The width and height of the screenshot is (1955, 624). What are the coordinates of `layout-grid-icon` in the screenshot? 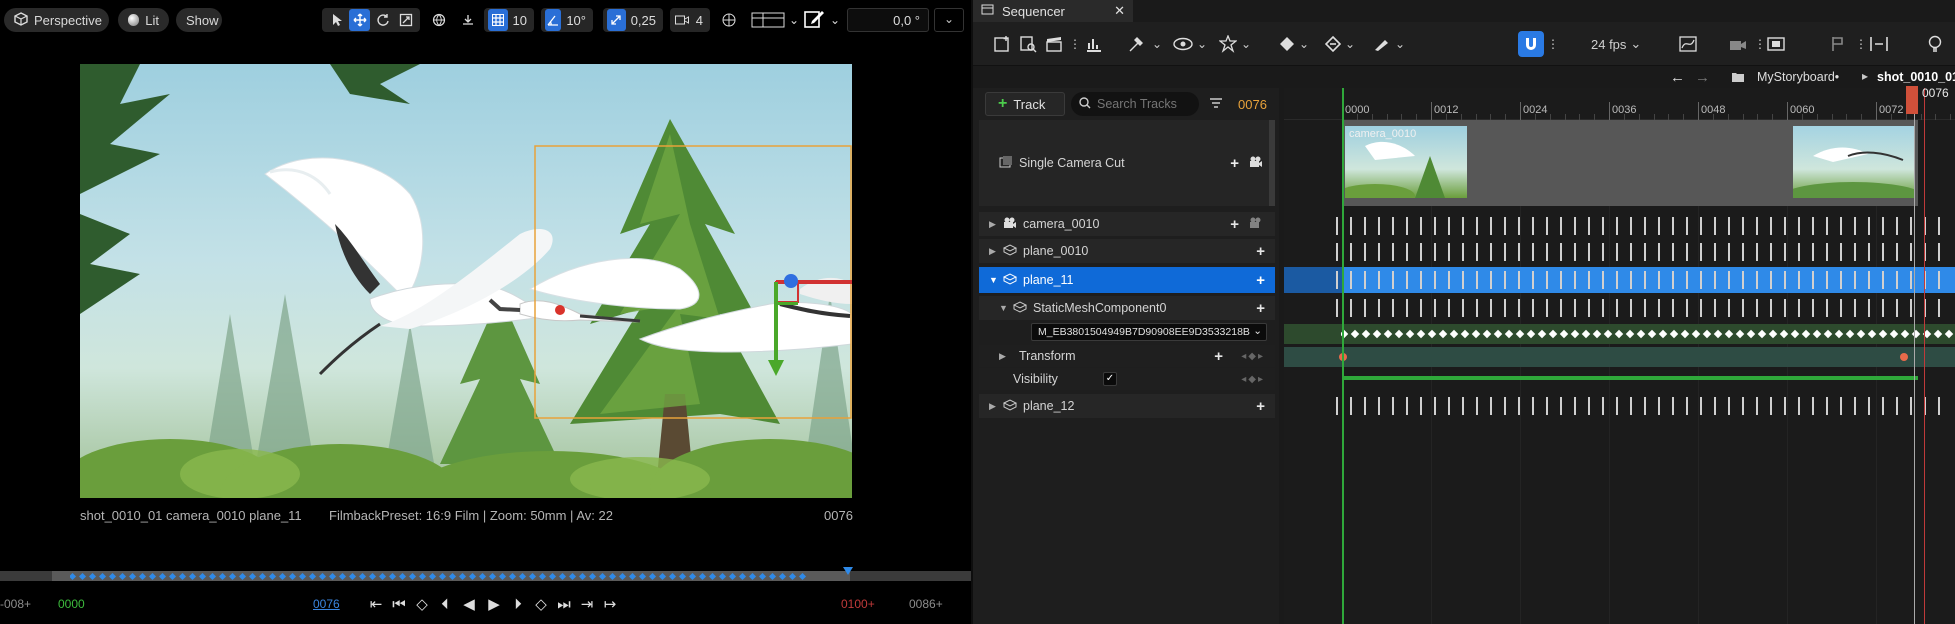 It's located at (729, 20).